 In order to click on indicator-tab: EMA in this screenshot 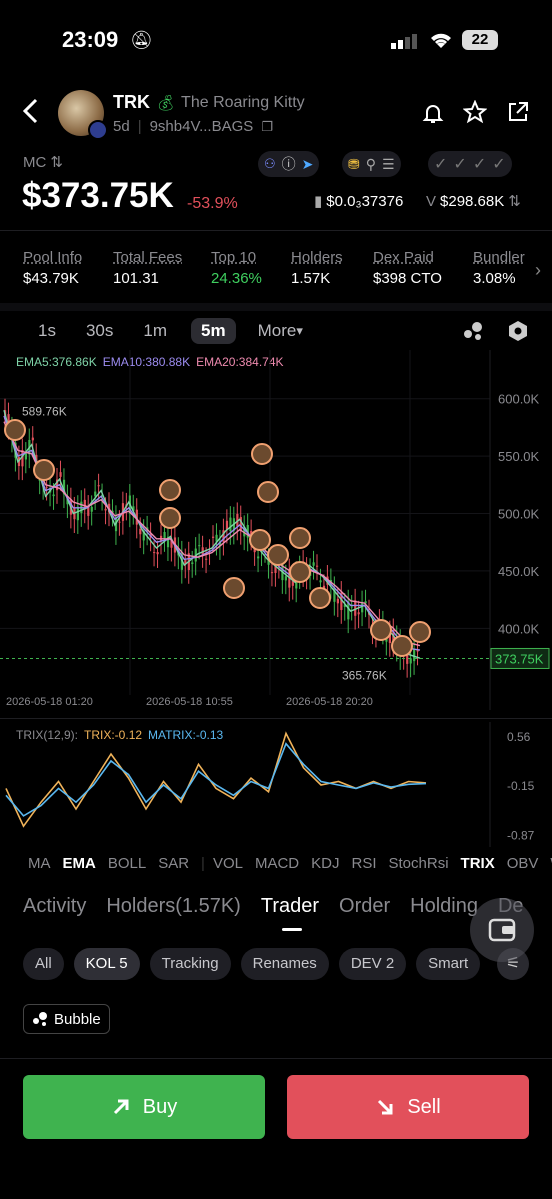, I will do `click(79, 863)`.